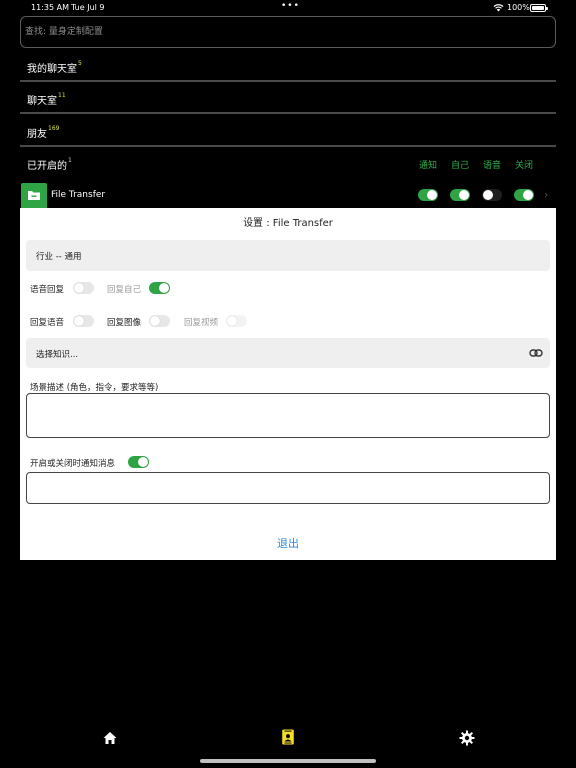  I want to click on file-transfer-row: File Transfer ›, so click(288, 195).